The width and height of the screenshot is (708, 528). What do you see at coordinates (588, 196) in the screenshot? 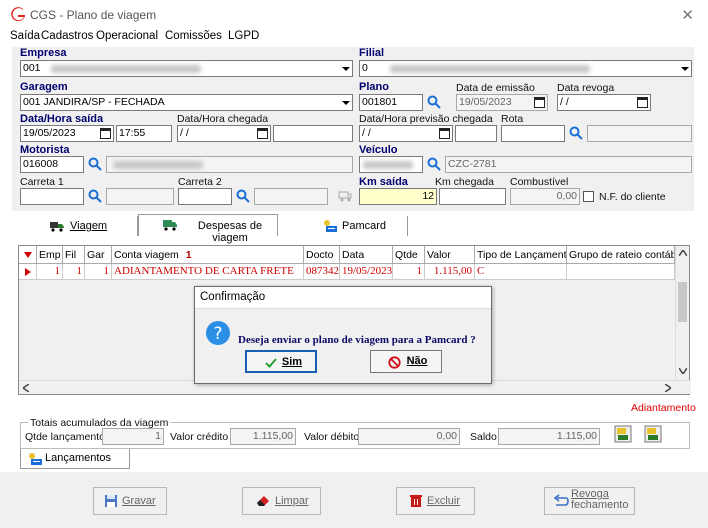
I see `nf-cliente-checkbox` at bounding box center [588, 196].